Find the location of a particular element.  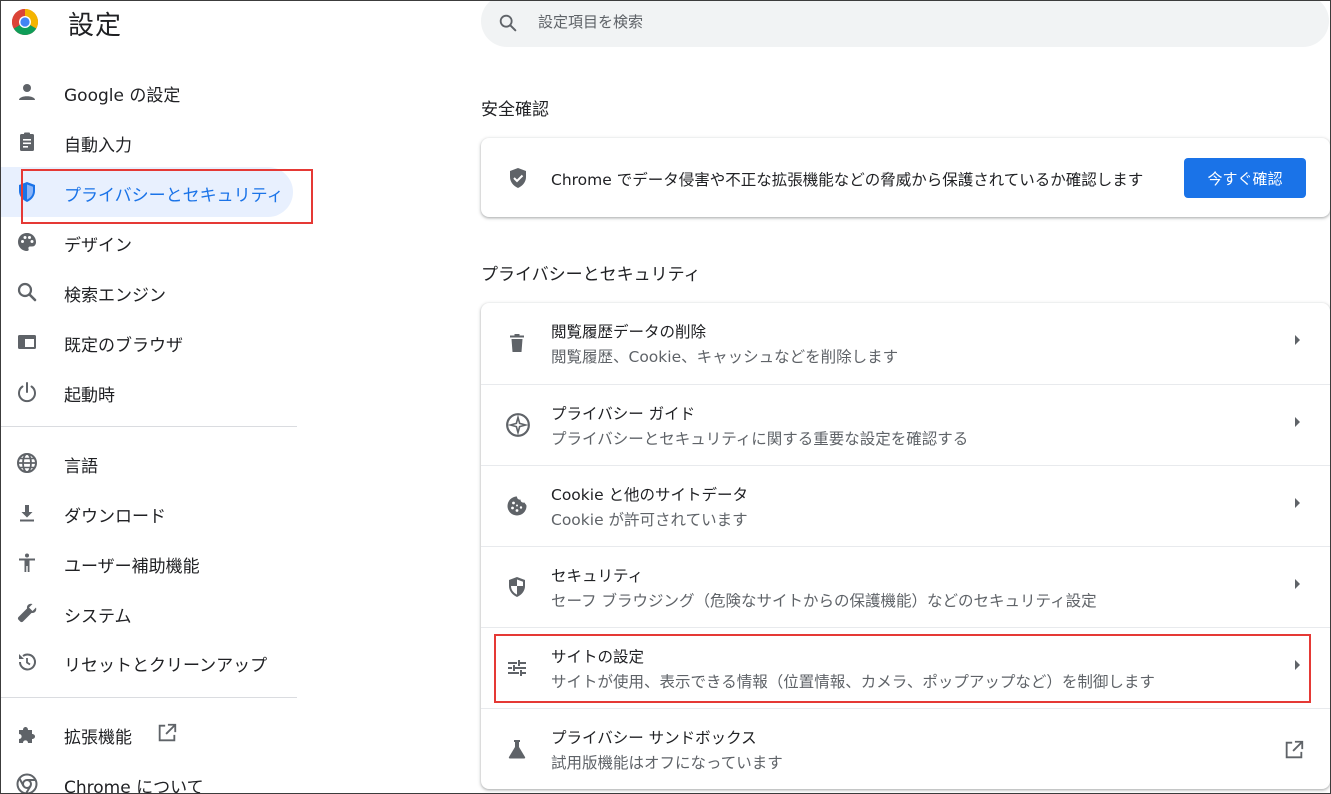

shield-check-icon is located at coordinates (518, 178).